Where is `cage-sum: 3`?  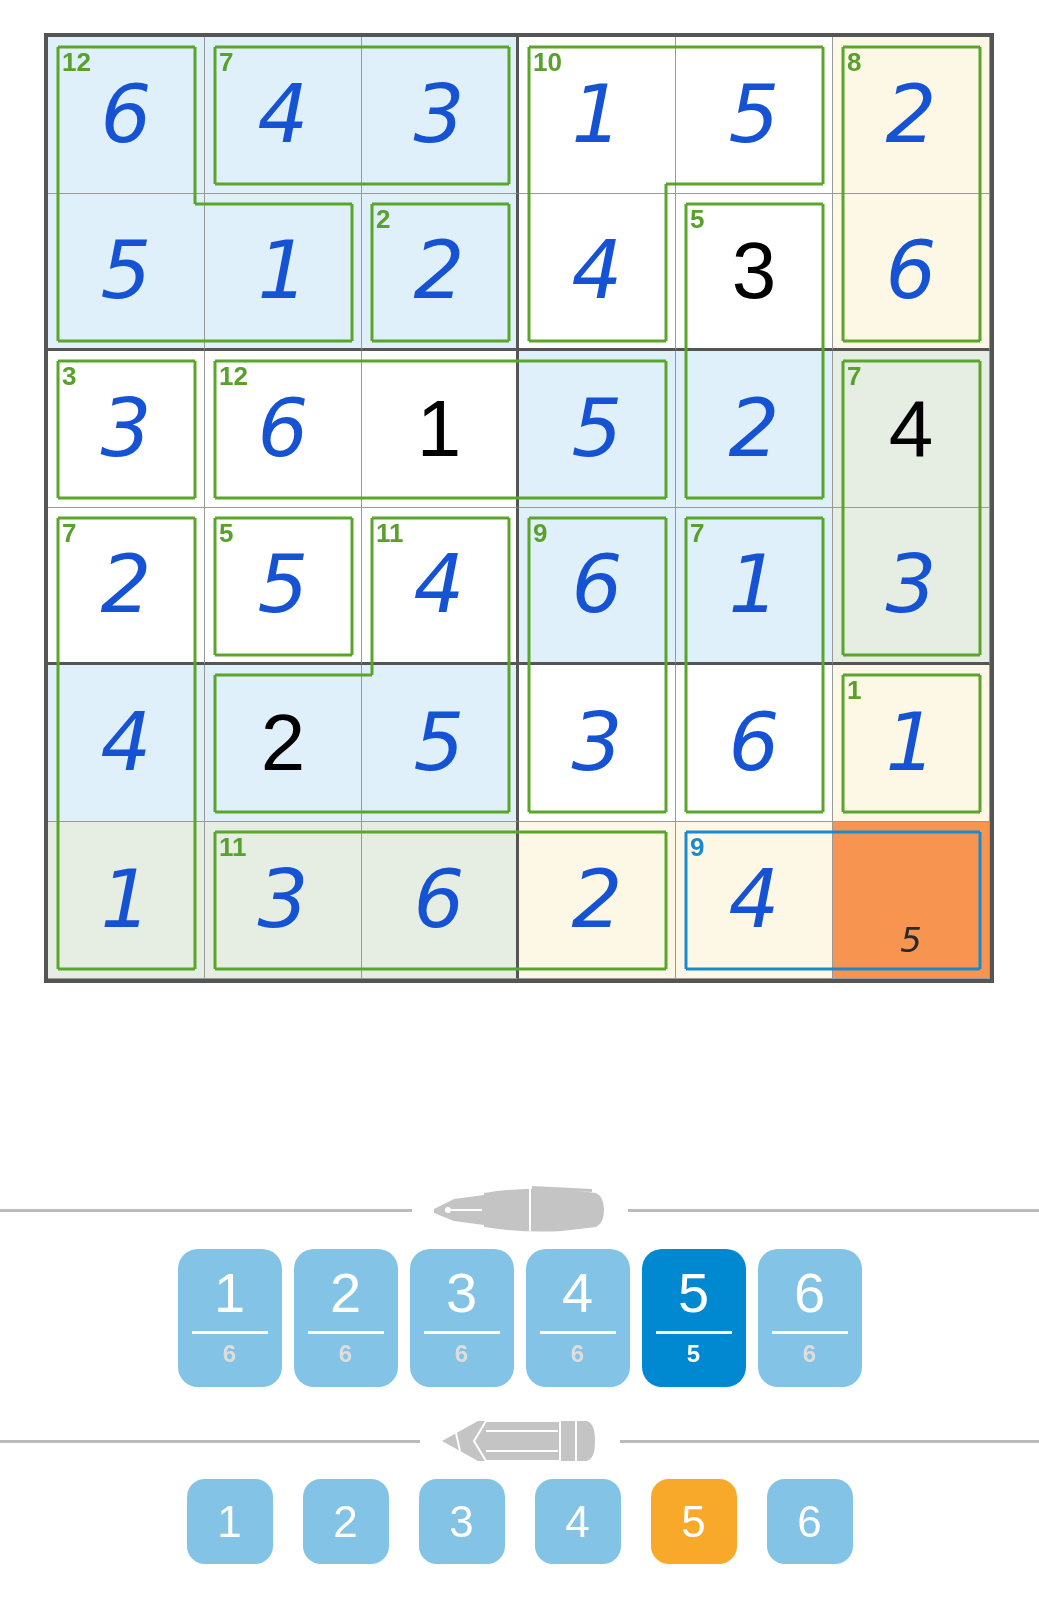
cage-sum: 3 is located at coordinates (69, 376).